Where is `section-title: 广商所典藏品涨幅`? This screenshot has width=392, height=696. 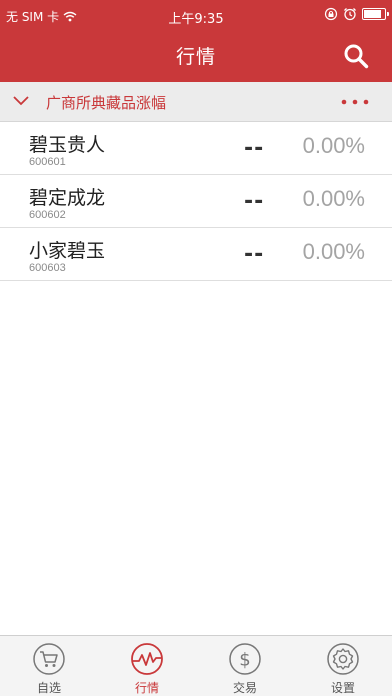 section-title: 广商所典藏品涨幅 is located at coordinates (106, 103).